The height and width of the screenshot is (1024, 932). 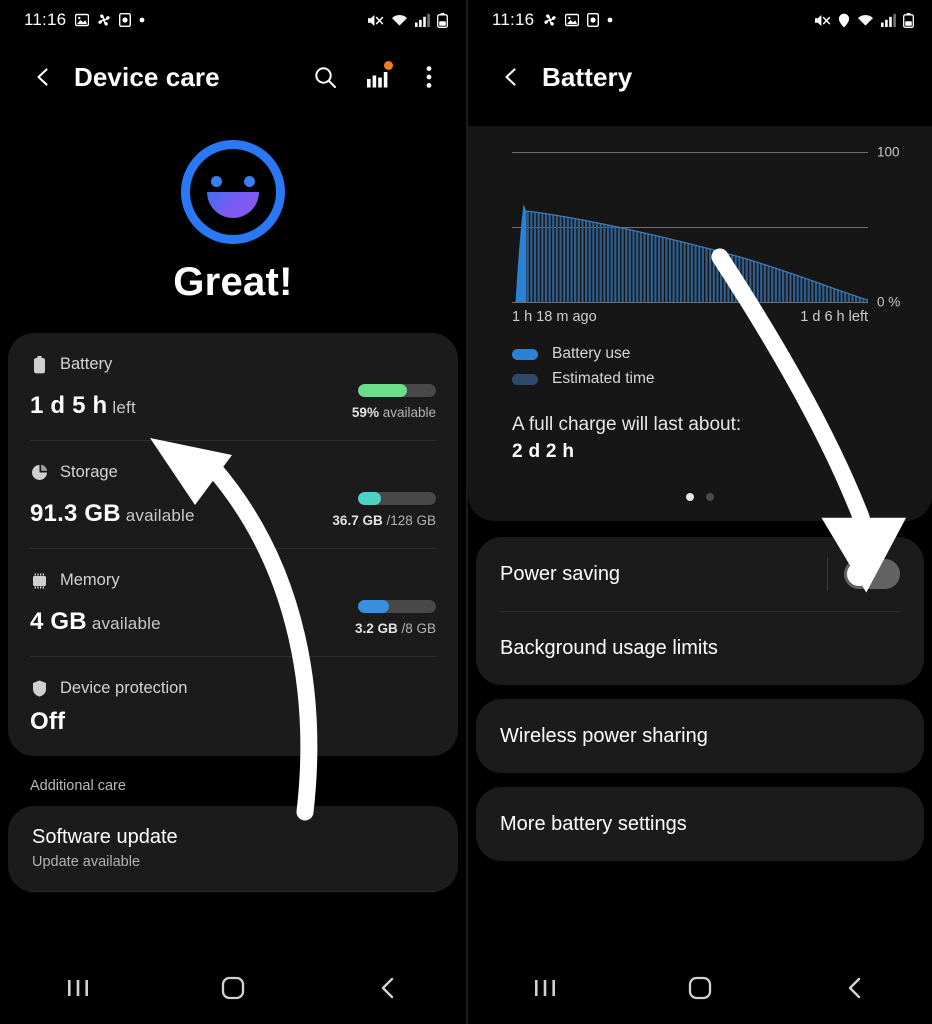 I want to click on memory-progress-bar, so click(x=397, y=606).